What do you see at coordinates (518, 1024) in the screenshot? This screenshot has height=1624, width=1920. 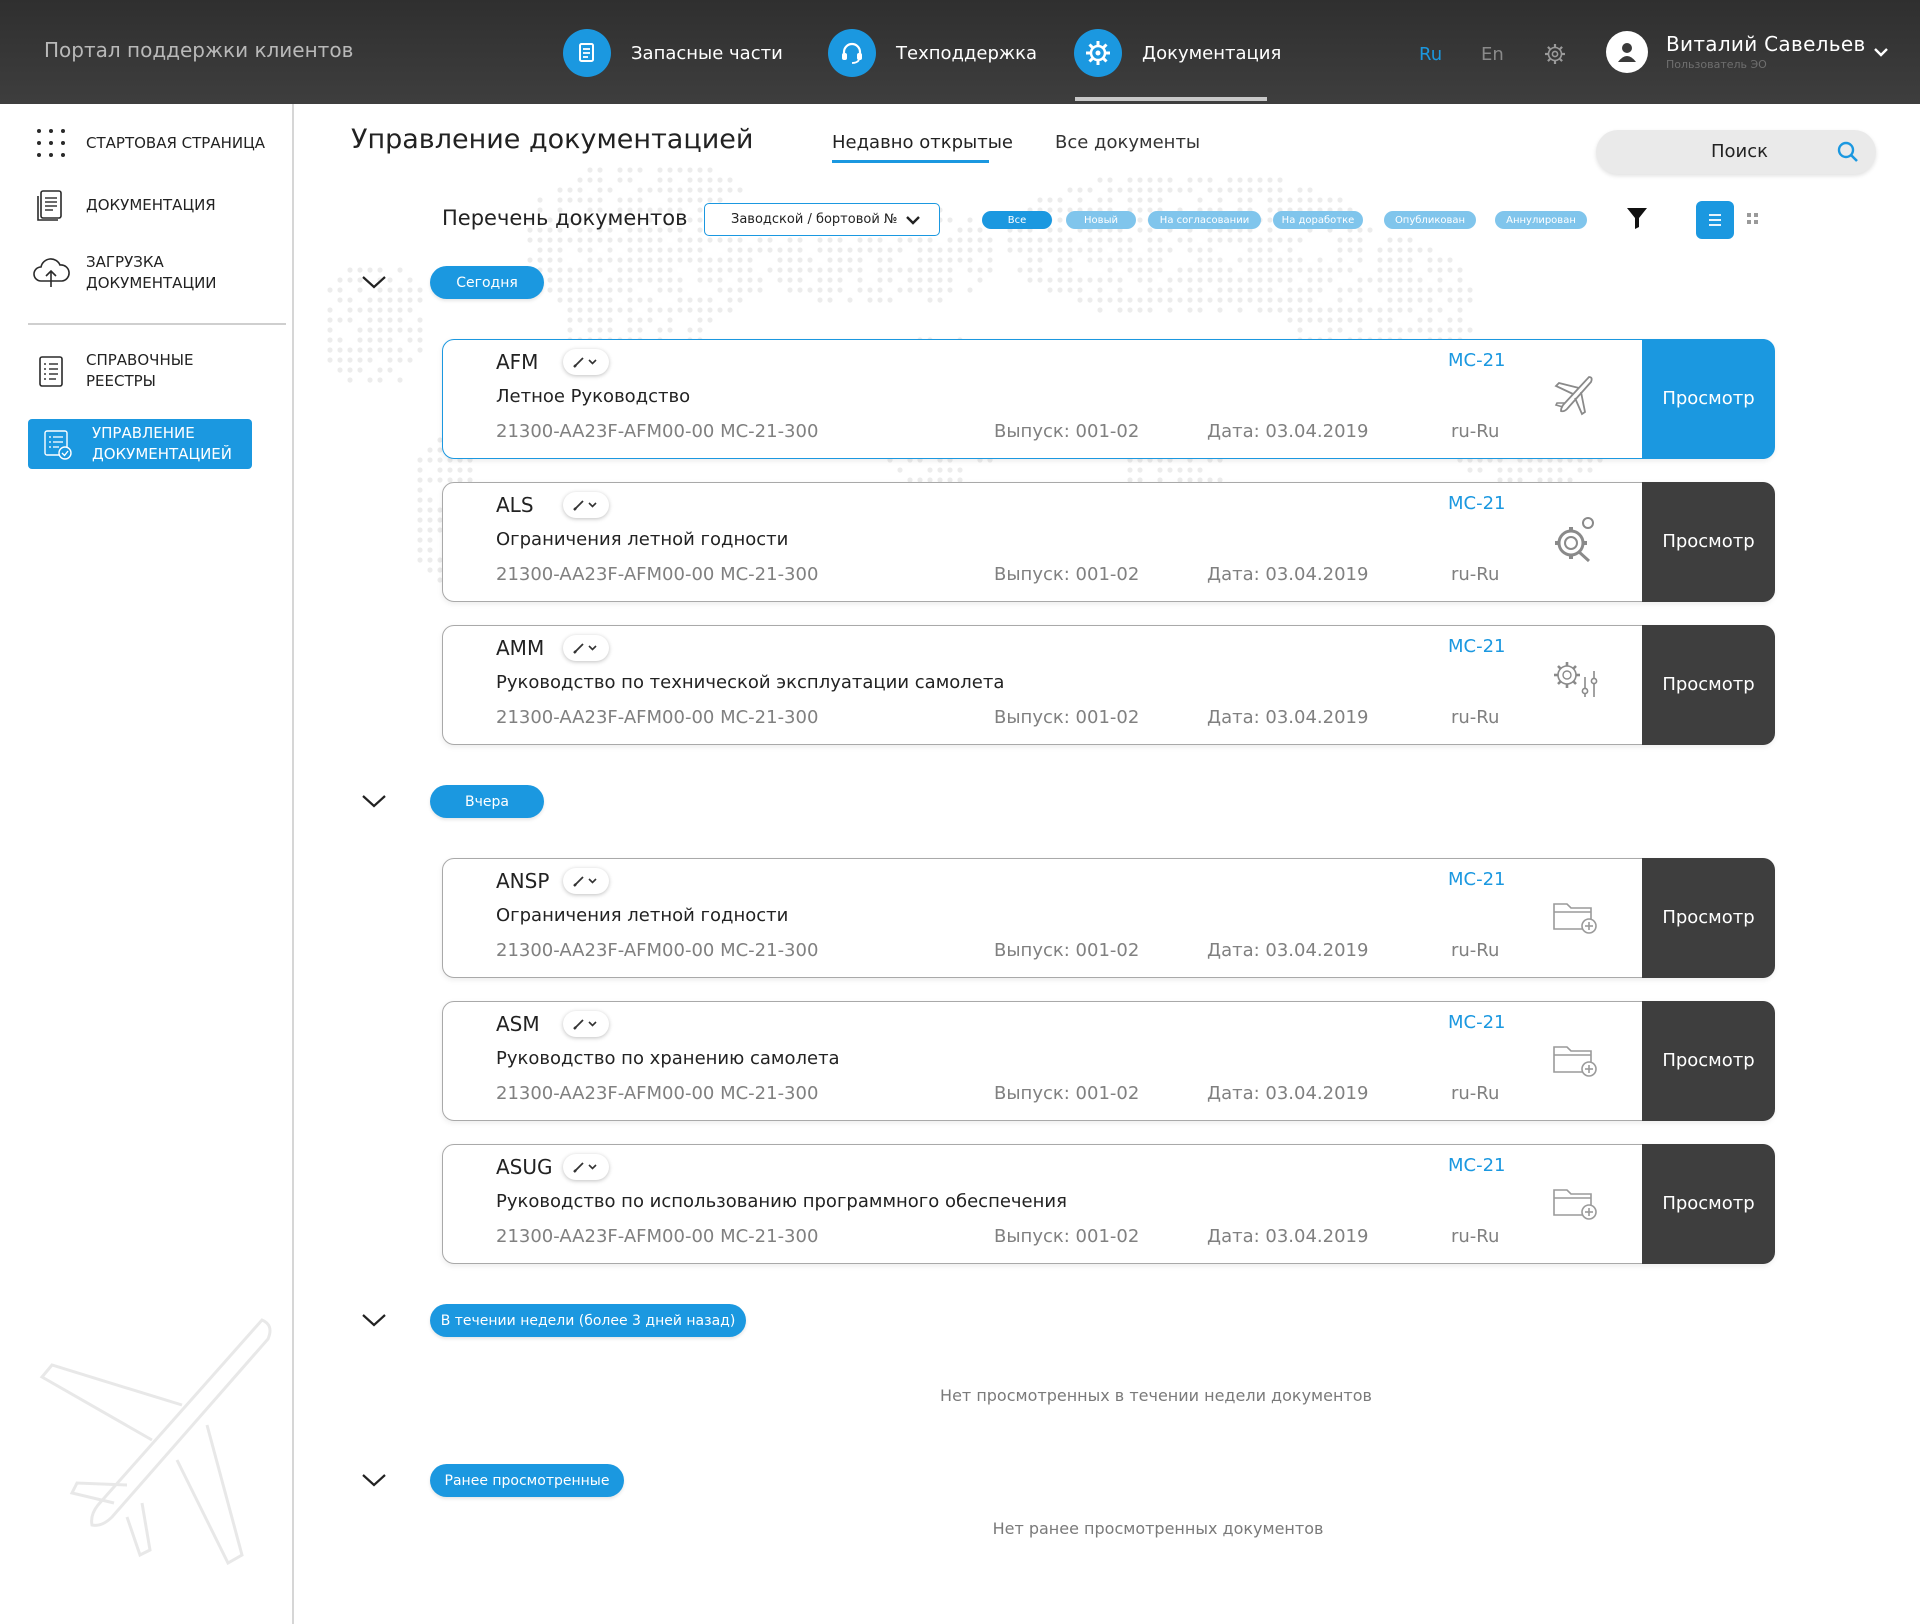 I see `doc-code: ASM` at bounding box center [518, 1024].